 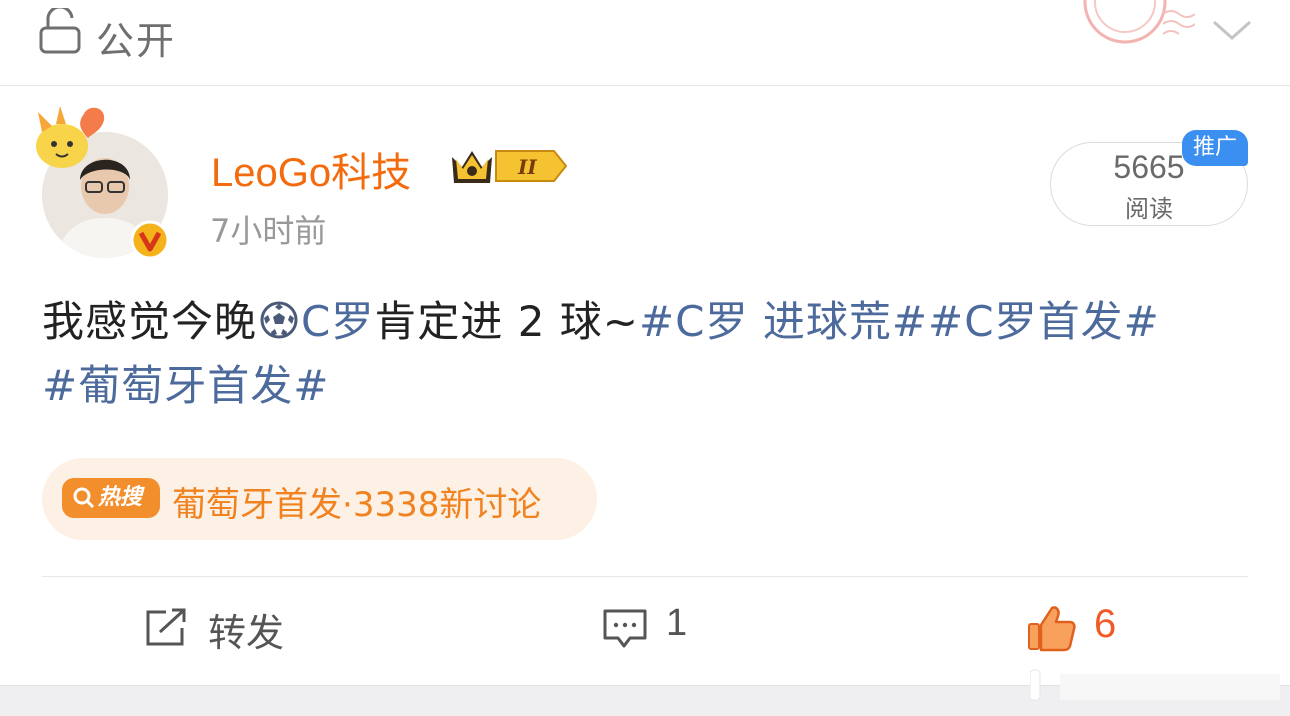 What do you see at coordinates (246, 629) in the screenshot?
I see `share-button: 转发` at bounding box center [246, 629].